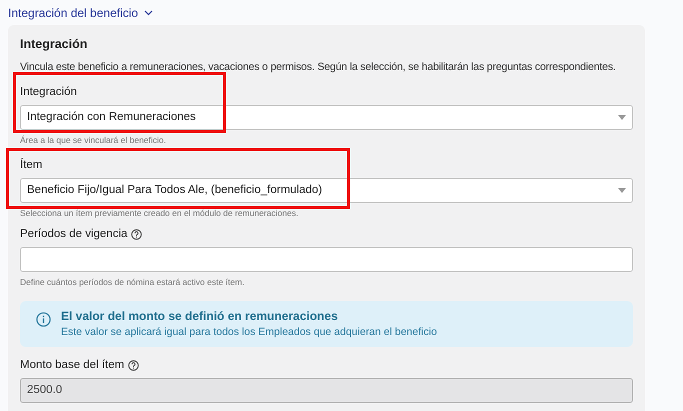 Image resolution: width=683 pixels, height=411 pixels. What do you see at coordinates (326, 191) in the screenshot?
I see `select-field: Beneficio Fijo/Igual Para Todos Ale, (beneficio_formulado)` at bounding box center [326, 191].